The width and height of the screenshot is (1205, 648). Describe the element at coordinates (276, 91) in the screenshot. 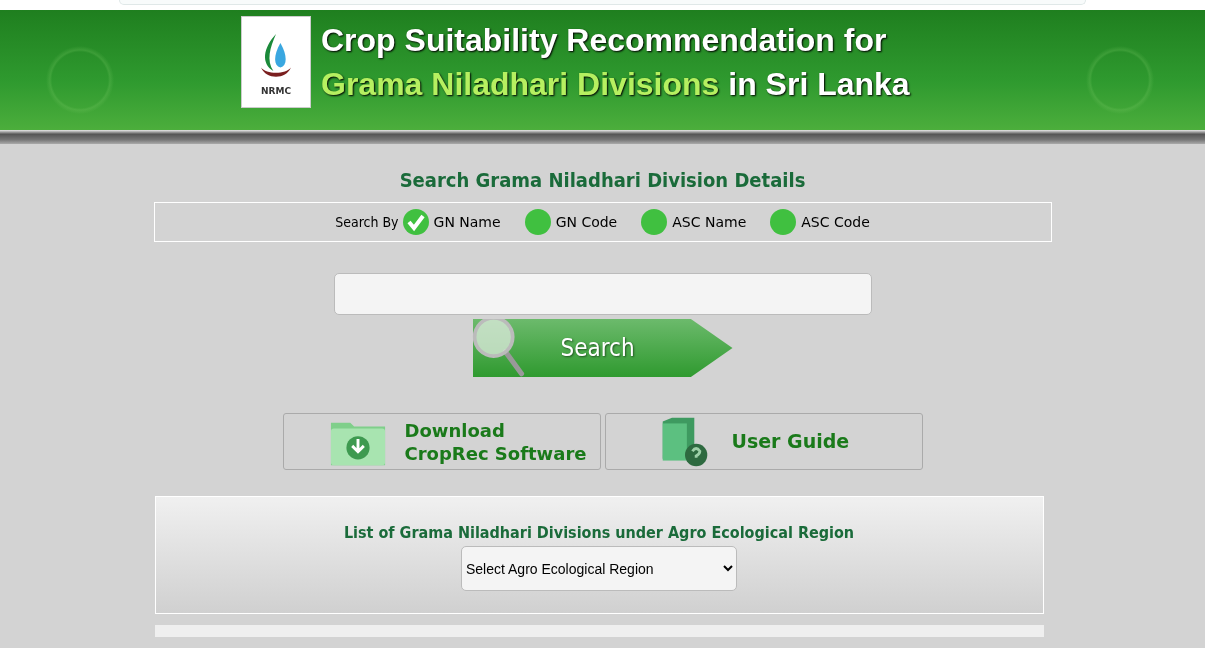

I see `logo-text: NRMC` at that location.